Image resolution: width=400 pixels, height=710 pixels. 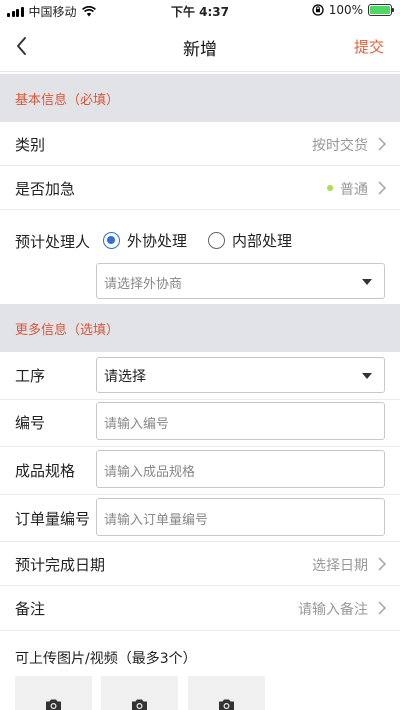 What do you see at coordinates (157, 241) in the screenshot?
I see `radio-outsource-label: 外协处理` at bounding box center [157, 241].